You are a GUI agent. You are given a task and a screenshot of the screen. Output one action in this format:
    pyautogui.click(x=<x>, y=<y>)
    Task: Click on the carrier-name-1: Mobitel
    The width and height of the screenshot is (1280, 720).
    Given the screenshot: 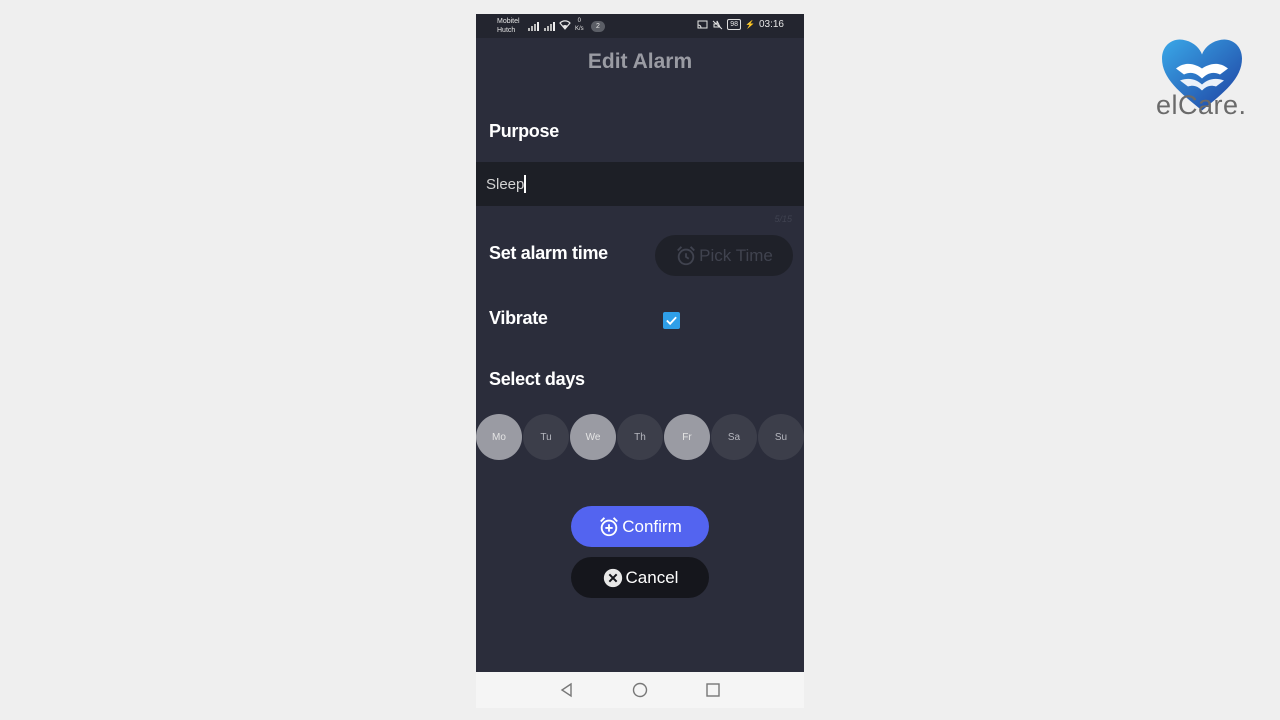 What is the action you would take?
    pyautogui.click(x=508, y=21)
    